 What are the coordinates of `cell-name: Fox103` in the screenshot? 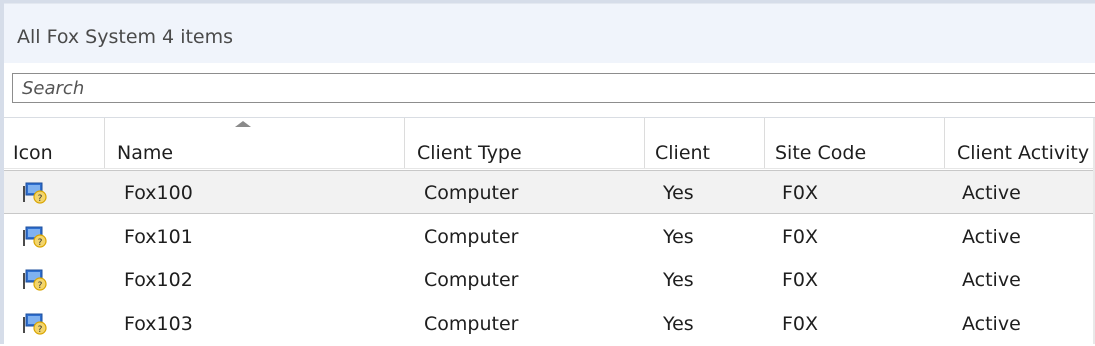 It's located at (158, 324).